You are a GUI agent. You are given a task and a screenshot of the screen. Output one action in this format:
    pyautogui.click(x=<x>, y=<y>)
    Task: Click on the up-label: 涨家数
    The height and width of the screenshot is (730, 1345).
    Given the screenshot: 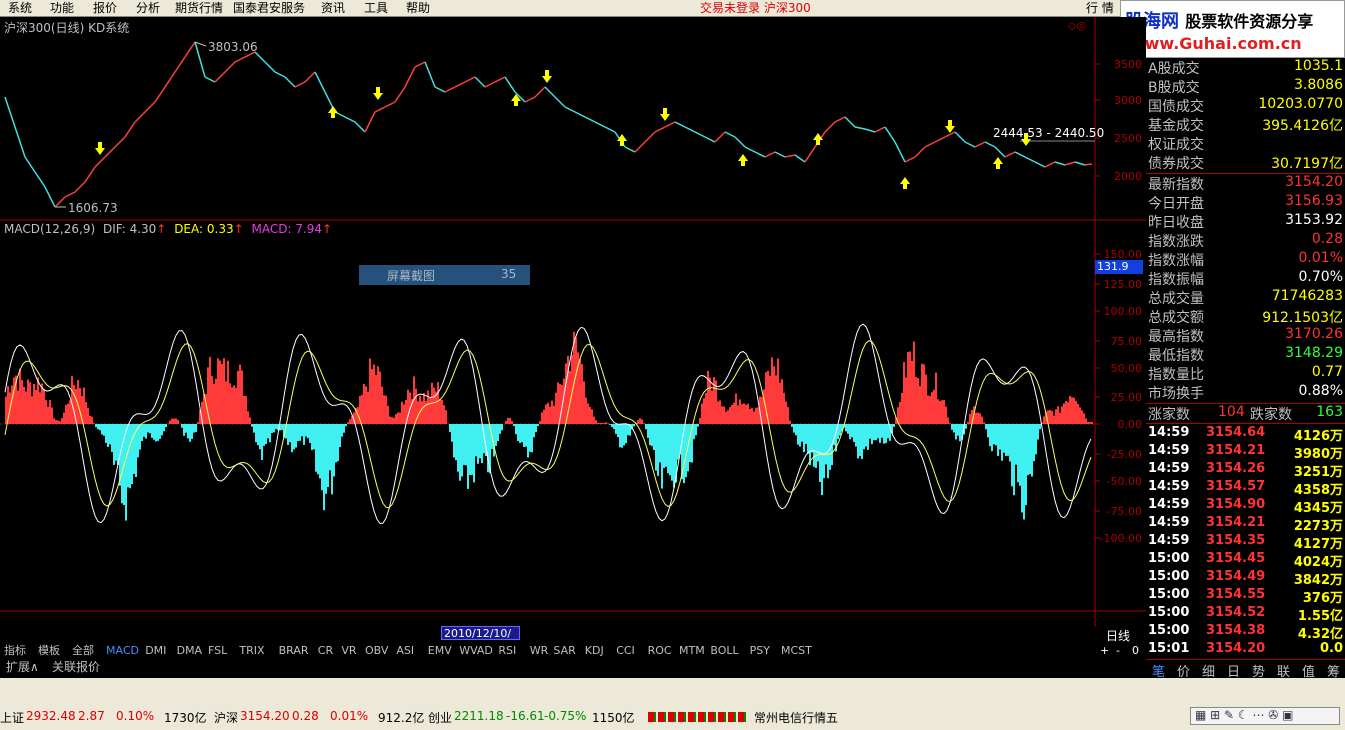 What is the action you would take?
    pyautogui.click(x=1169, y=415)
    